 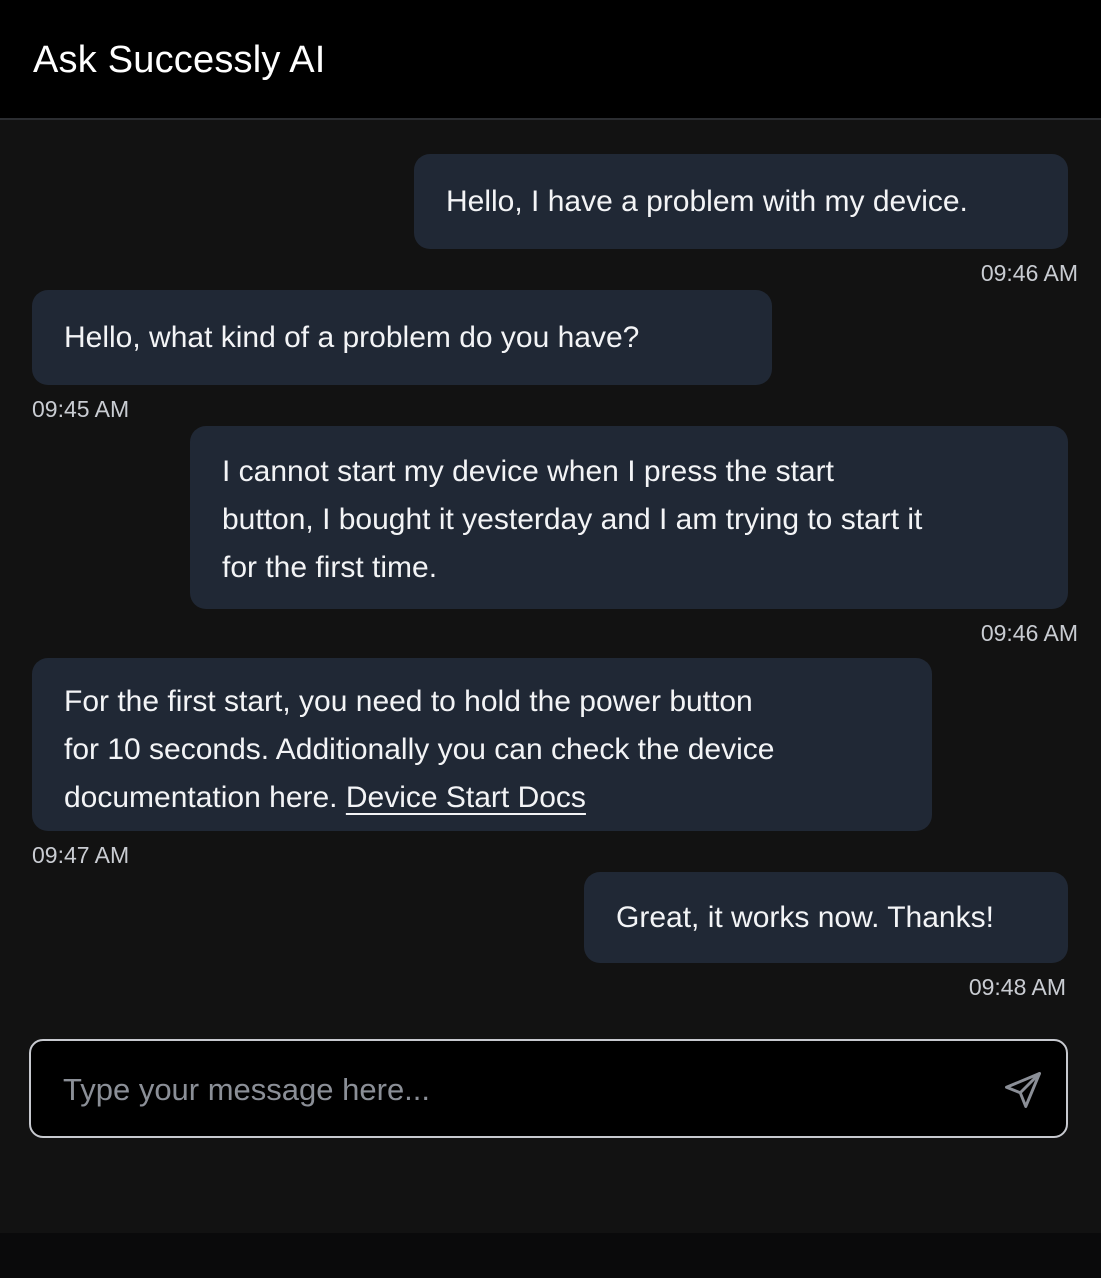 What do you see at coordinates (81, 855) in the screenshot?
I see `message-timestamp: 09:47 AM` at bounding box center [81, 855].